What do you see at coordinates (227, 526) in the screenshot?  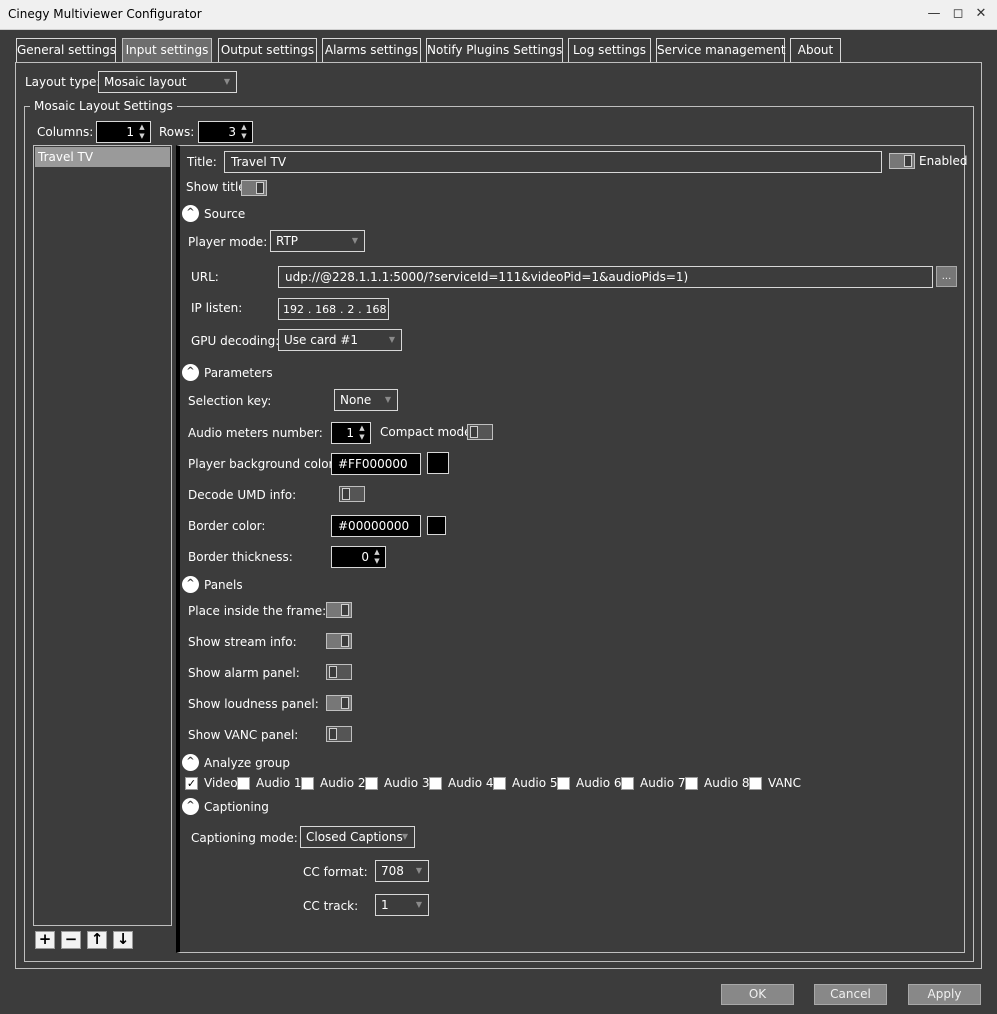 I see `border-color-label: Border color:` at bounding box center [227, 526].